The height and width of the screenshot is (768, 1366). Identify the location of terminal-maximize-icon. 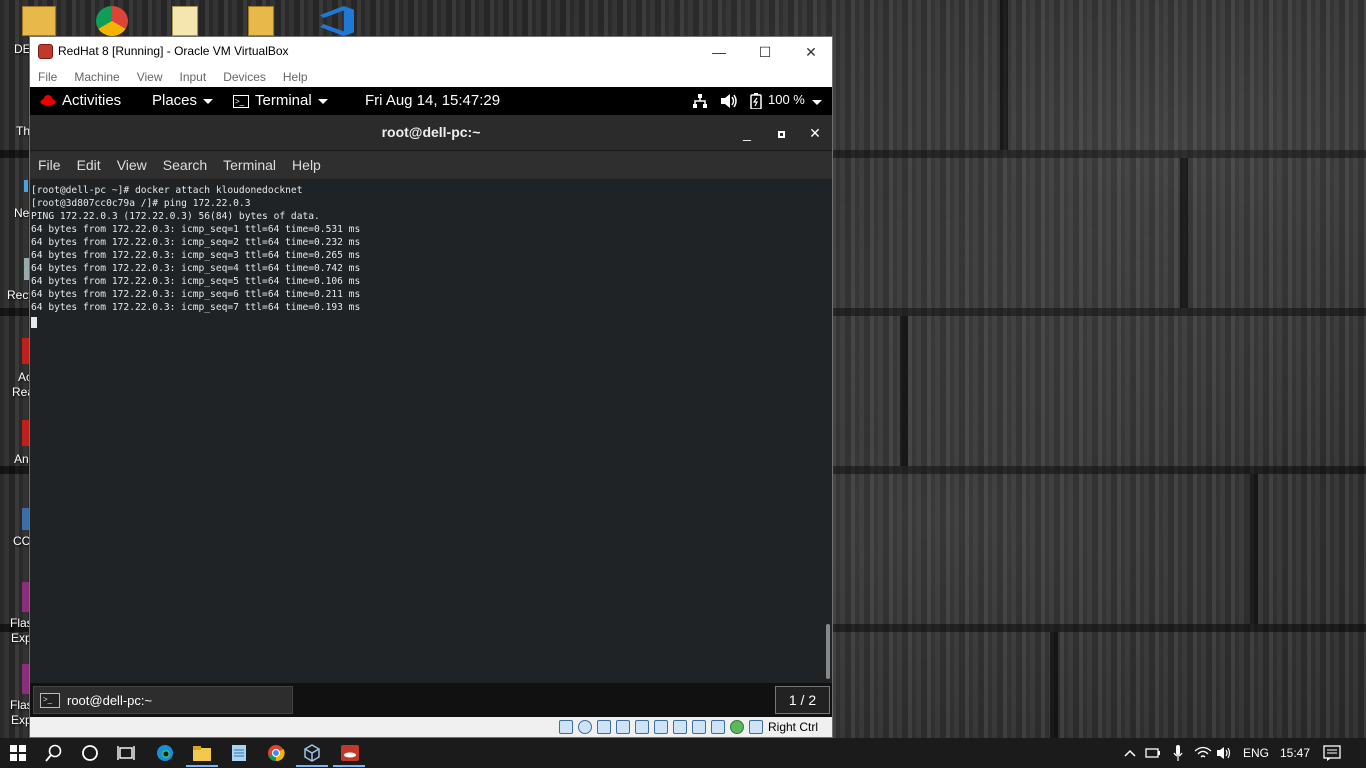
(781, 133).